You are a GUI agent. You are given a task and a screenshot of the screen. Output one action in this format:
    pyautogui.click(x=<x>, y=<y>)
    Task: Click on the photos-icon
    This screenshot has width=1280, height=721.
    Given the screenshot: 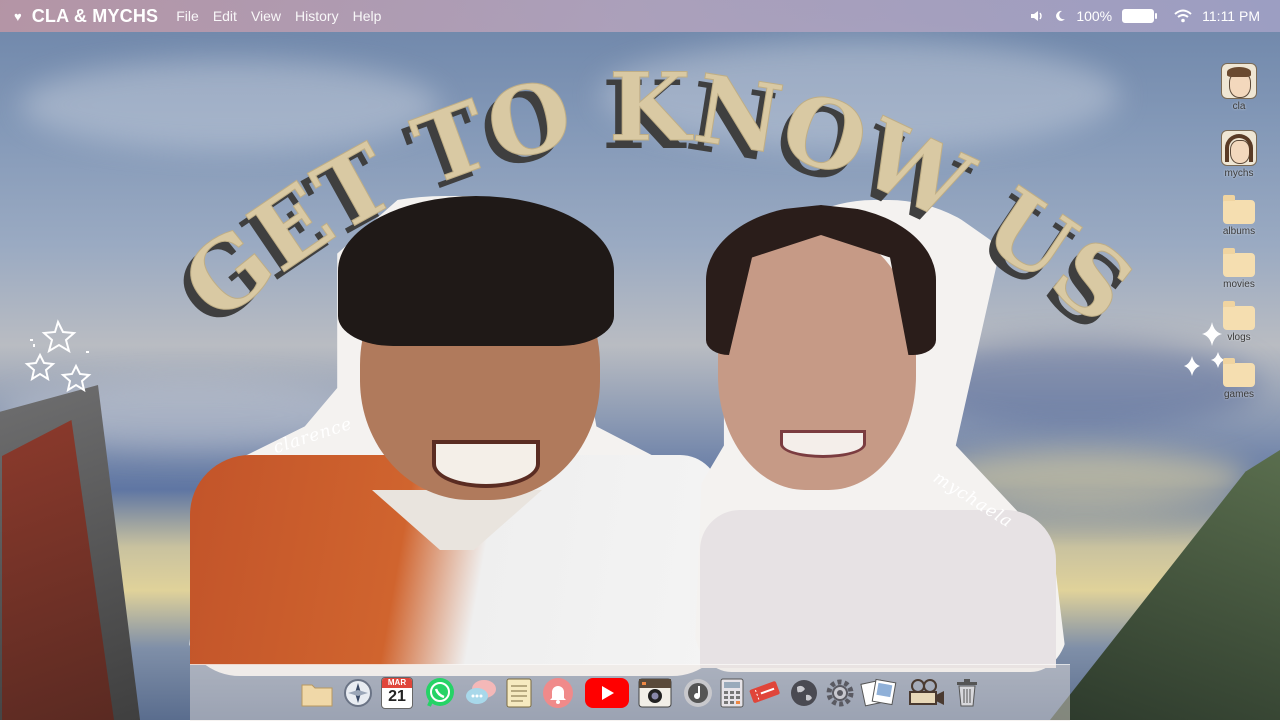 What is the action you would take?
    pyautogui.click(x=880, y=693)
    